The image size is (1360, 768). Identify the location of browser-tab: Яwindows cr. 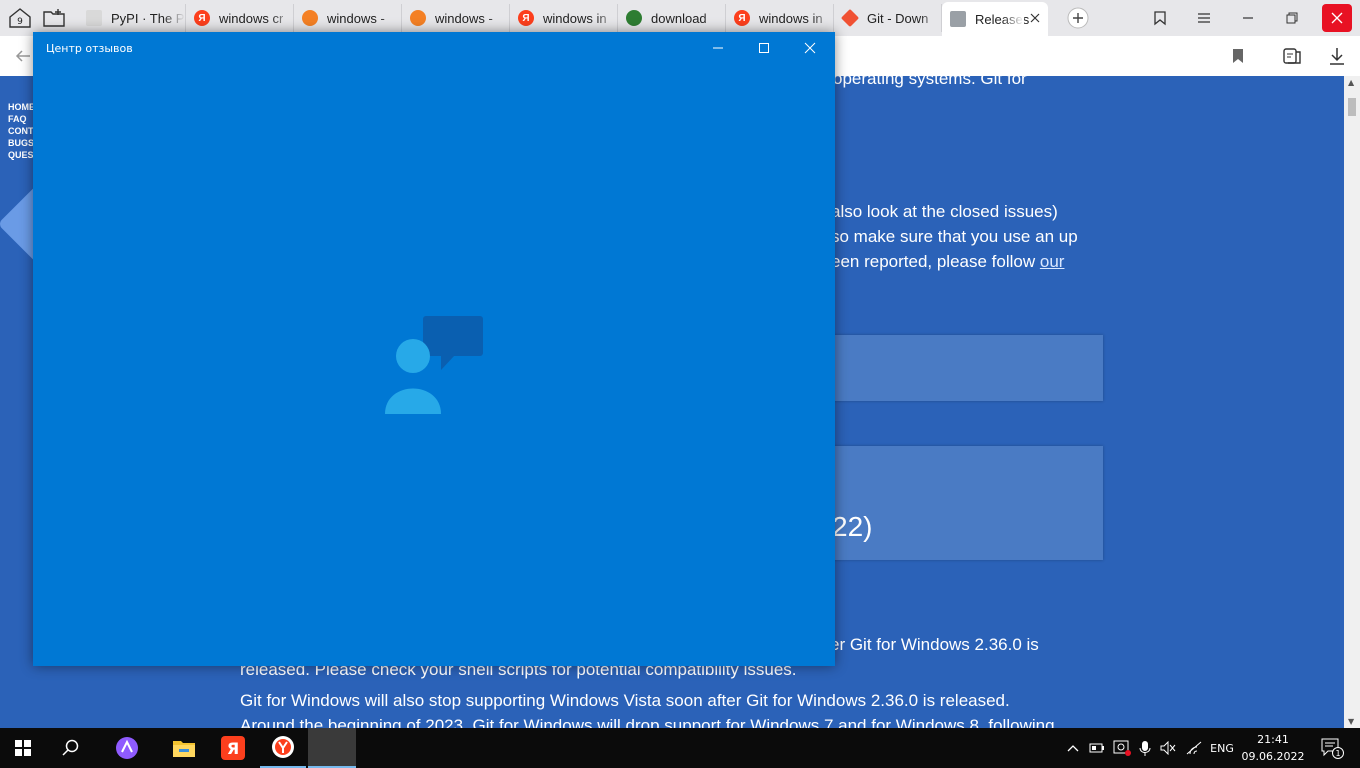
(240, 18).